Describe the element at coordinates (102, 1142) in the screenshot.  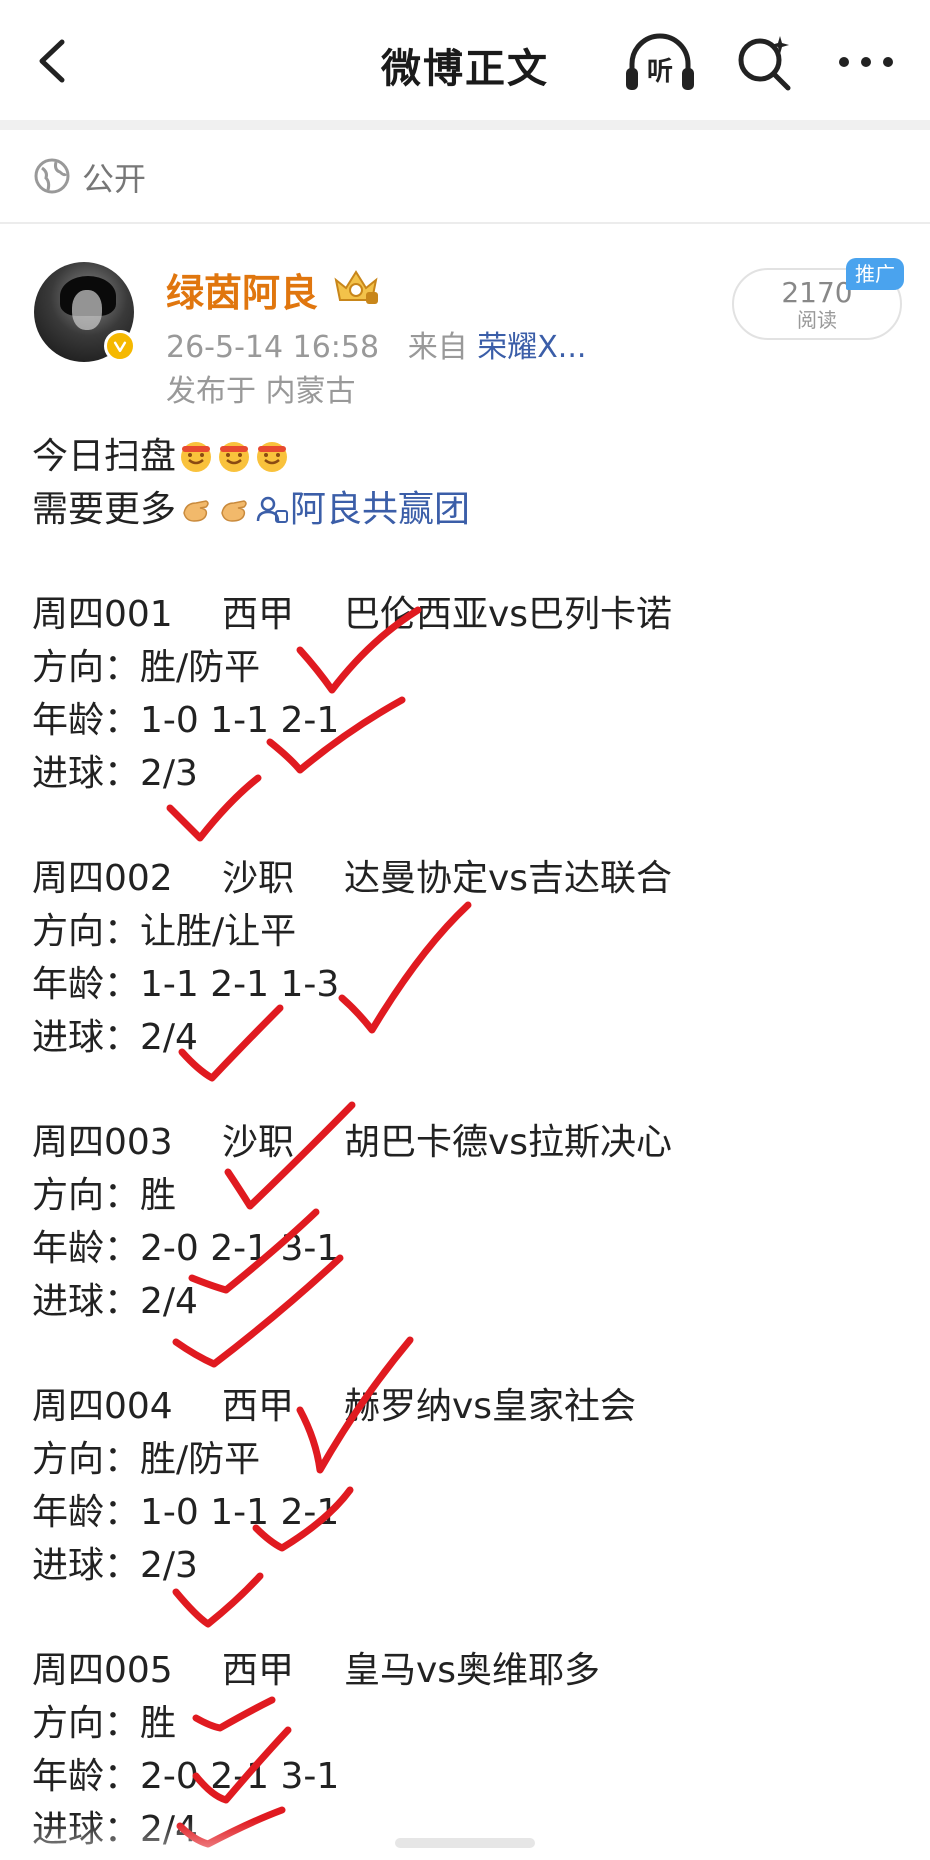
I see `match-field: 周四003` at that location.